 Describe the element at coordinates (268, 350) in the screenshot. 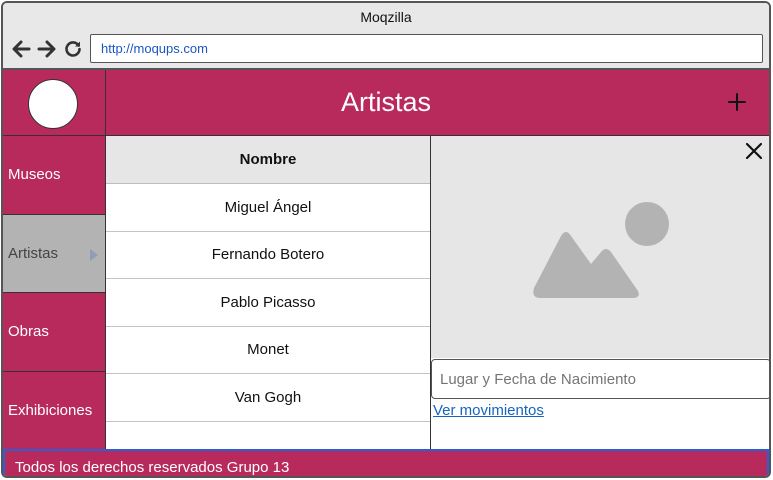

I see `table-row: Monet` at that location.